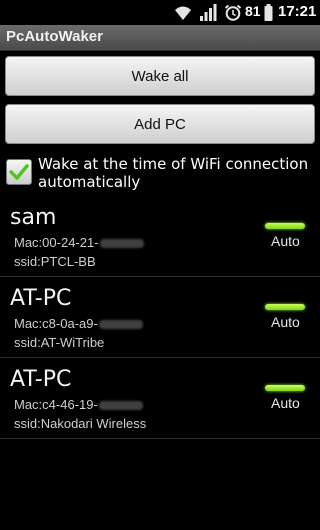  What do you see at coordinates (78, 323) in the screenshot?
I see `pc-mac: Mac:c8-0a-a9-` at bounding box center [78, 323].